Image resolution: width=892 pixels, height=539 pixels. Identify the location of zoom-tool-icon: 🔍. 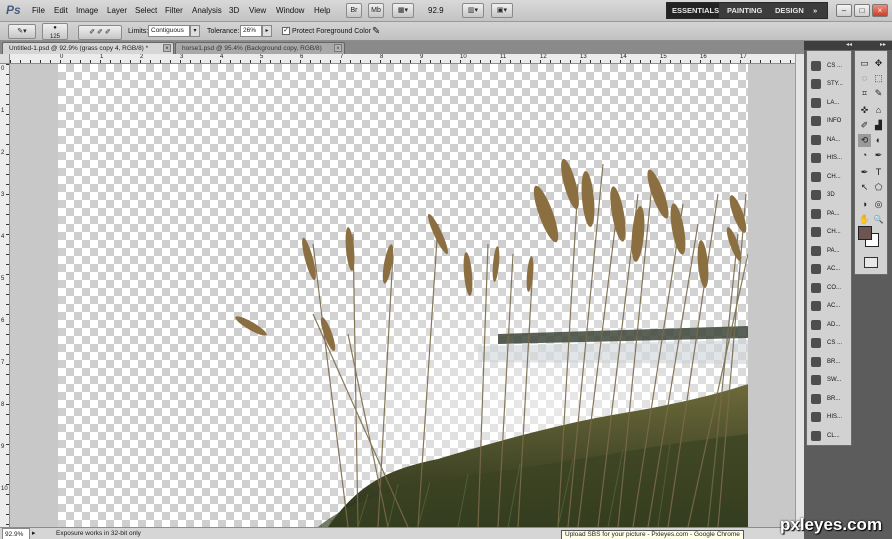
(878, 219).